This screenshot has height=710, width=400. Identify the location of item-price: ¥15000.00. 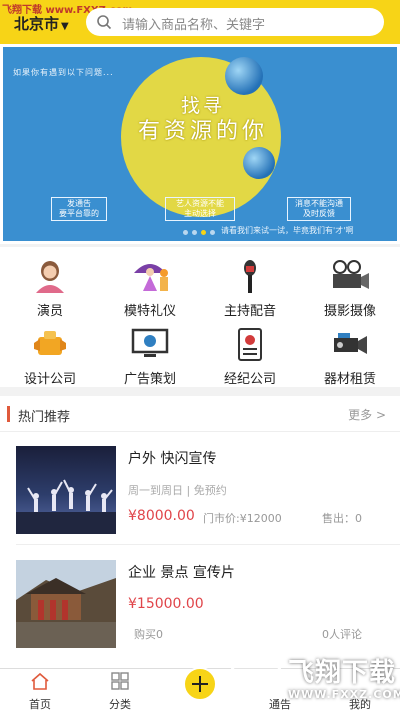
(166, 604).